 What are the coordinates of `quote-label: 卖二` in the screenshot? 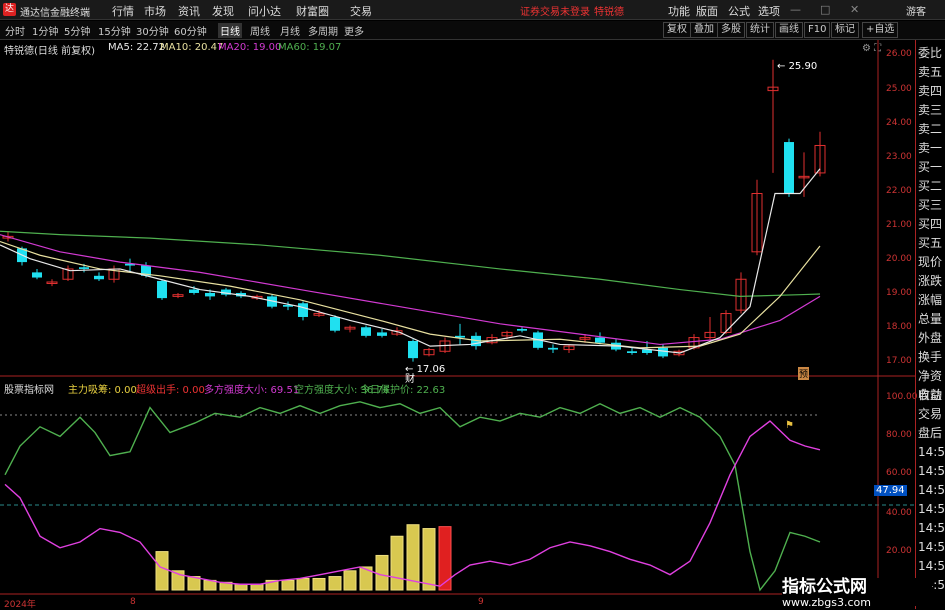 It's located at (930, 129).